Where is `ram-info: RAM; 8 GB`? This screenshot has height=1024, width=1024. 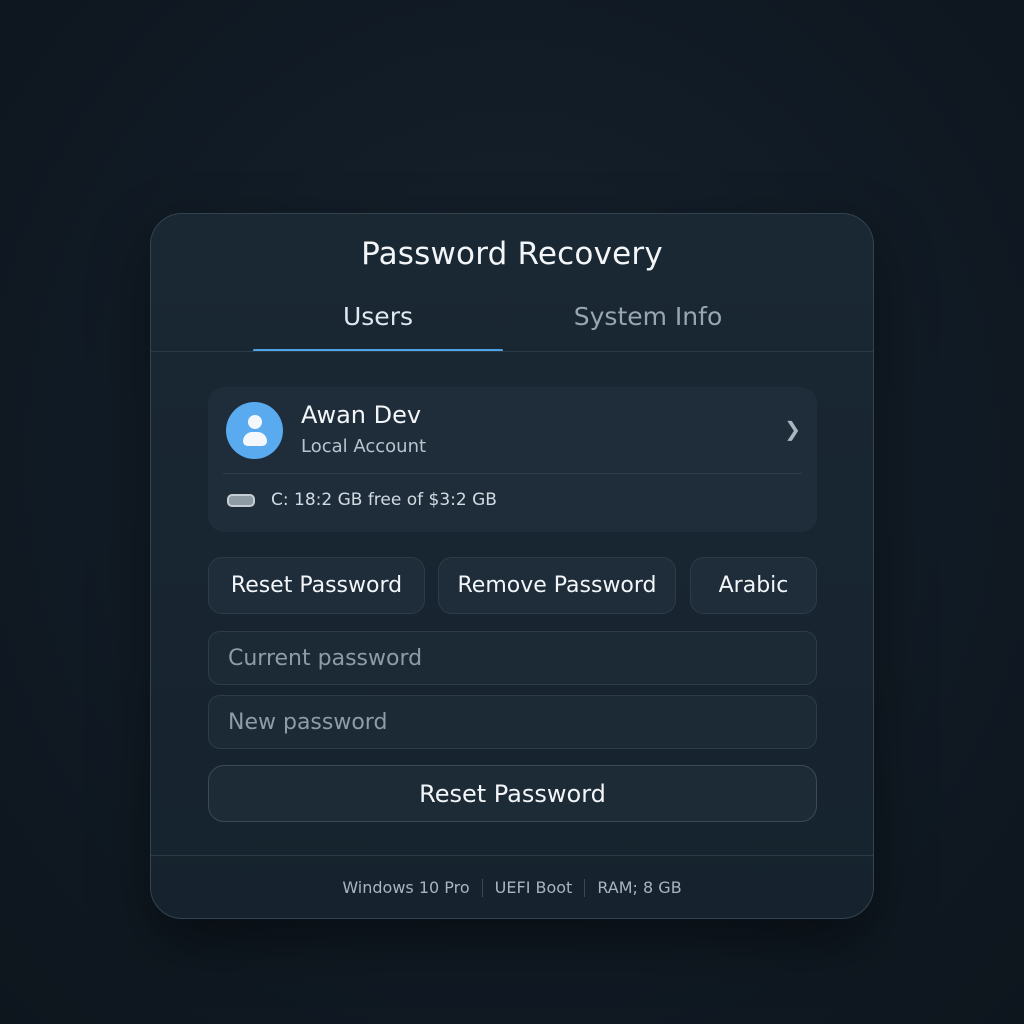
ram-info: RAM; 8 GB is located at coordinates (639, 887).